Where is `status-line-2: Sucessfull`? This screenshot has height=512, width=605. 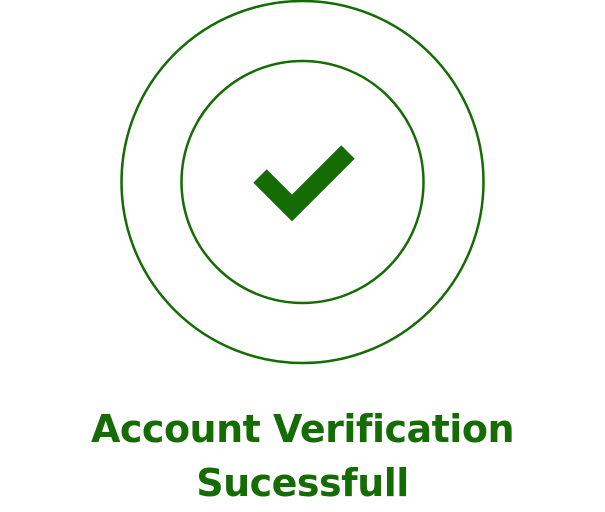
status-line-2: Sucessfull is located at coordinates (302, 483).